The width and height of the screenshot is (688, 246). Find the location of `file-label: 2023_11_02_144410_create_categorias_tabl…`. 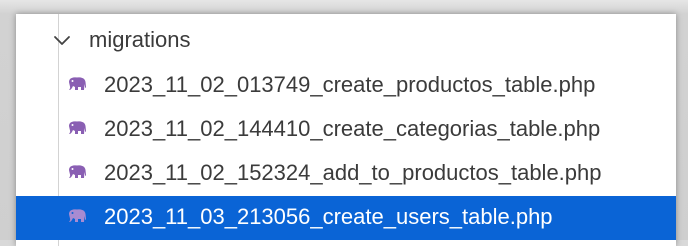

file-label: 2023_11_02_144410_create_categorias_tabl… is located at coordinates (352, 128).